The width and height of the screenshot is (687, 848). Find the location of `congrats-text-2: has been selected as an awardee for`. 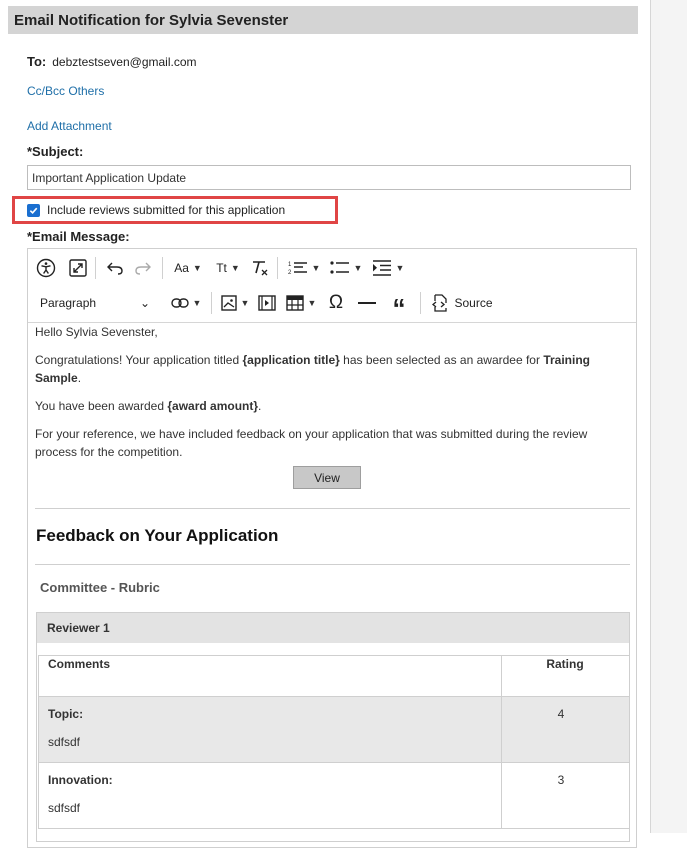

congrats-text-2: has been selected as an awardee for is located at coordinates (441, 360).